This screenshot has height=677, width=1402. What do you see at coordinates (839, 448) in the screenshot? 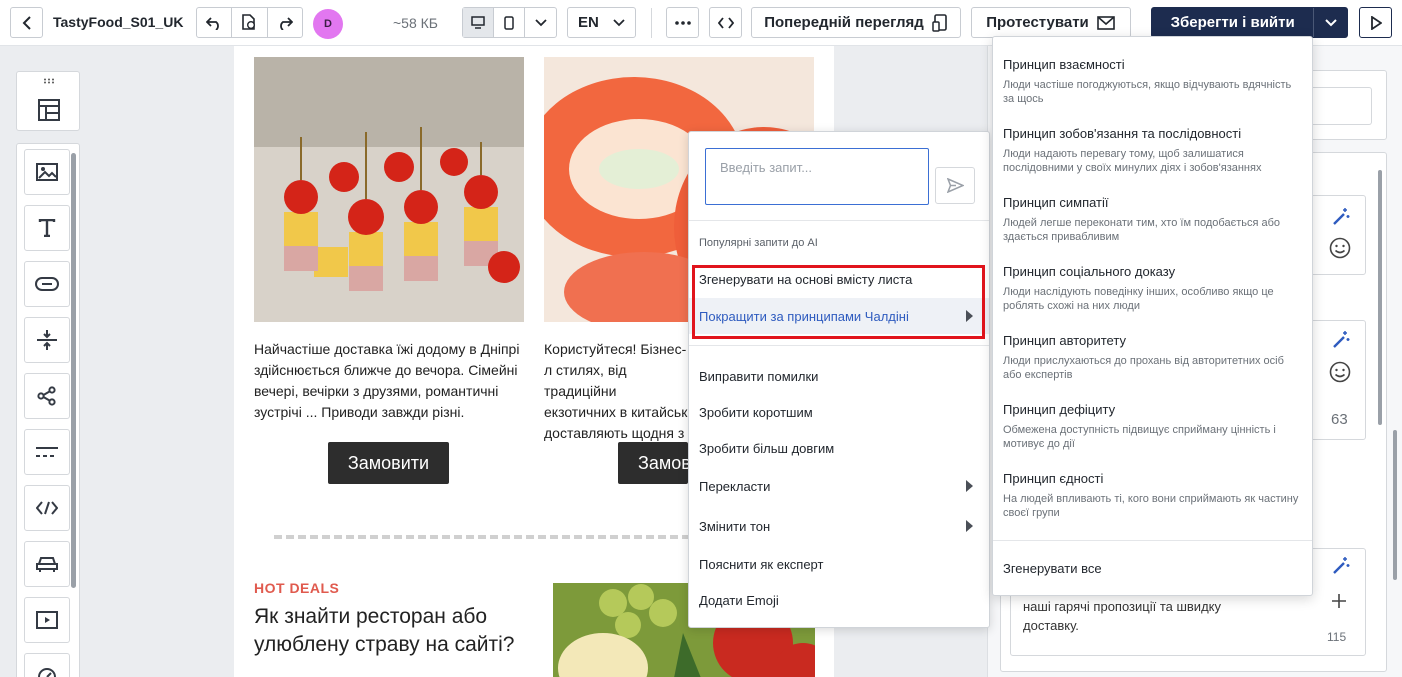
I see `ai-item-lengthen: Зробити більш довгим` at bounding box center [839, 448].